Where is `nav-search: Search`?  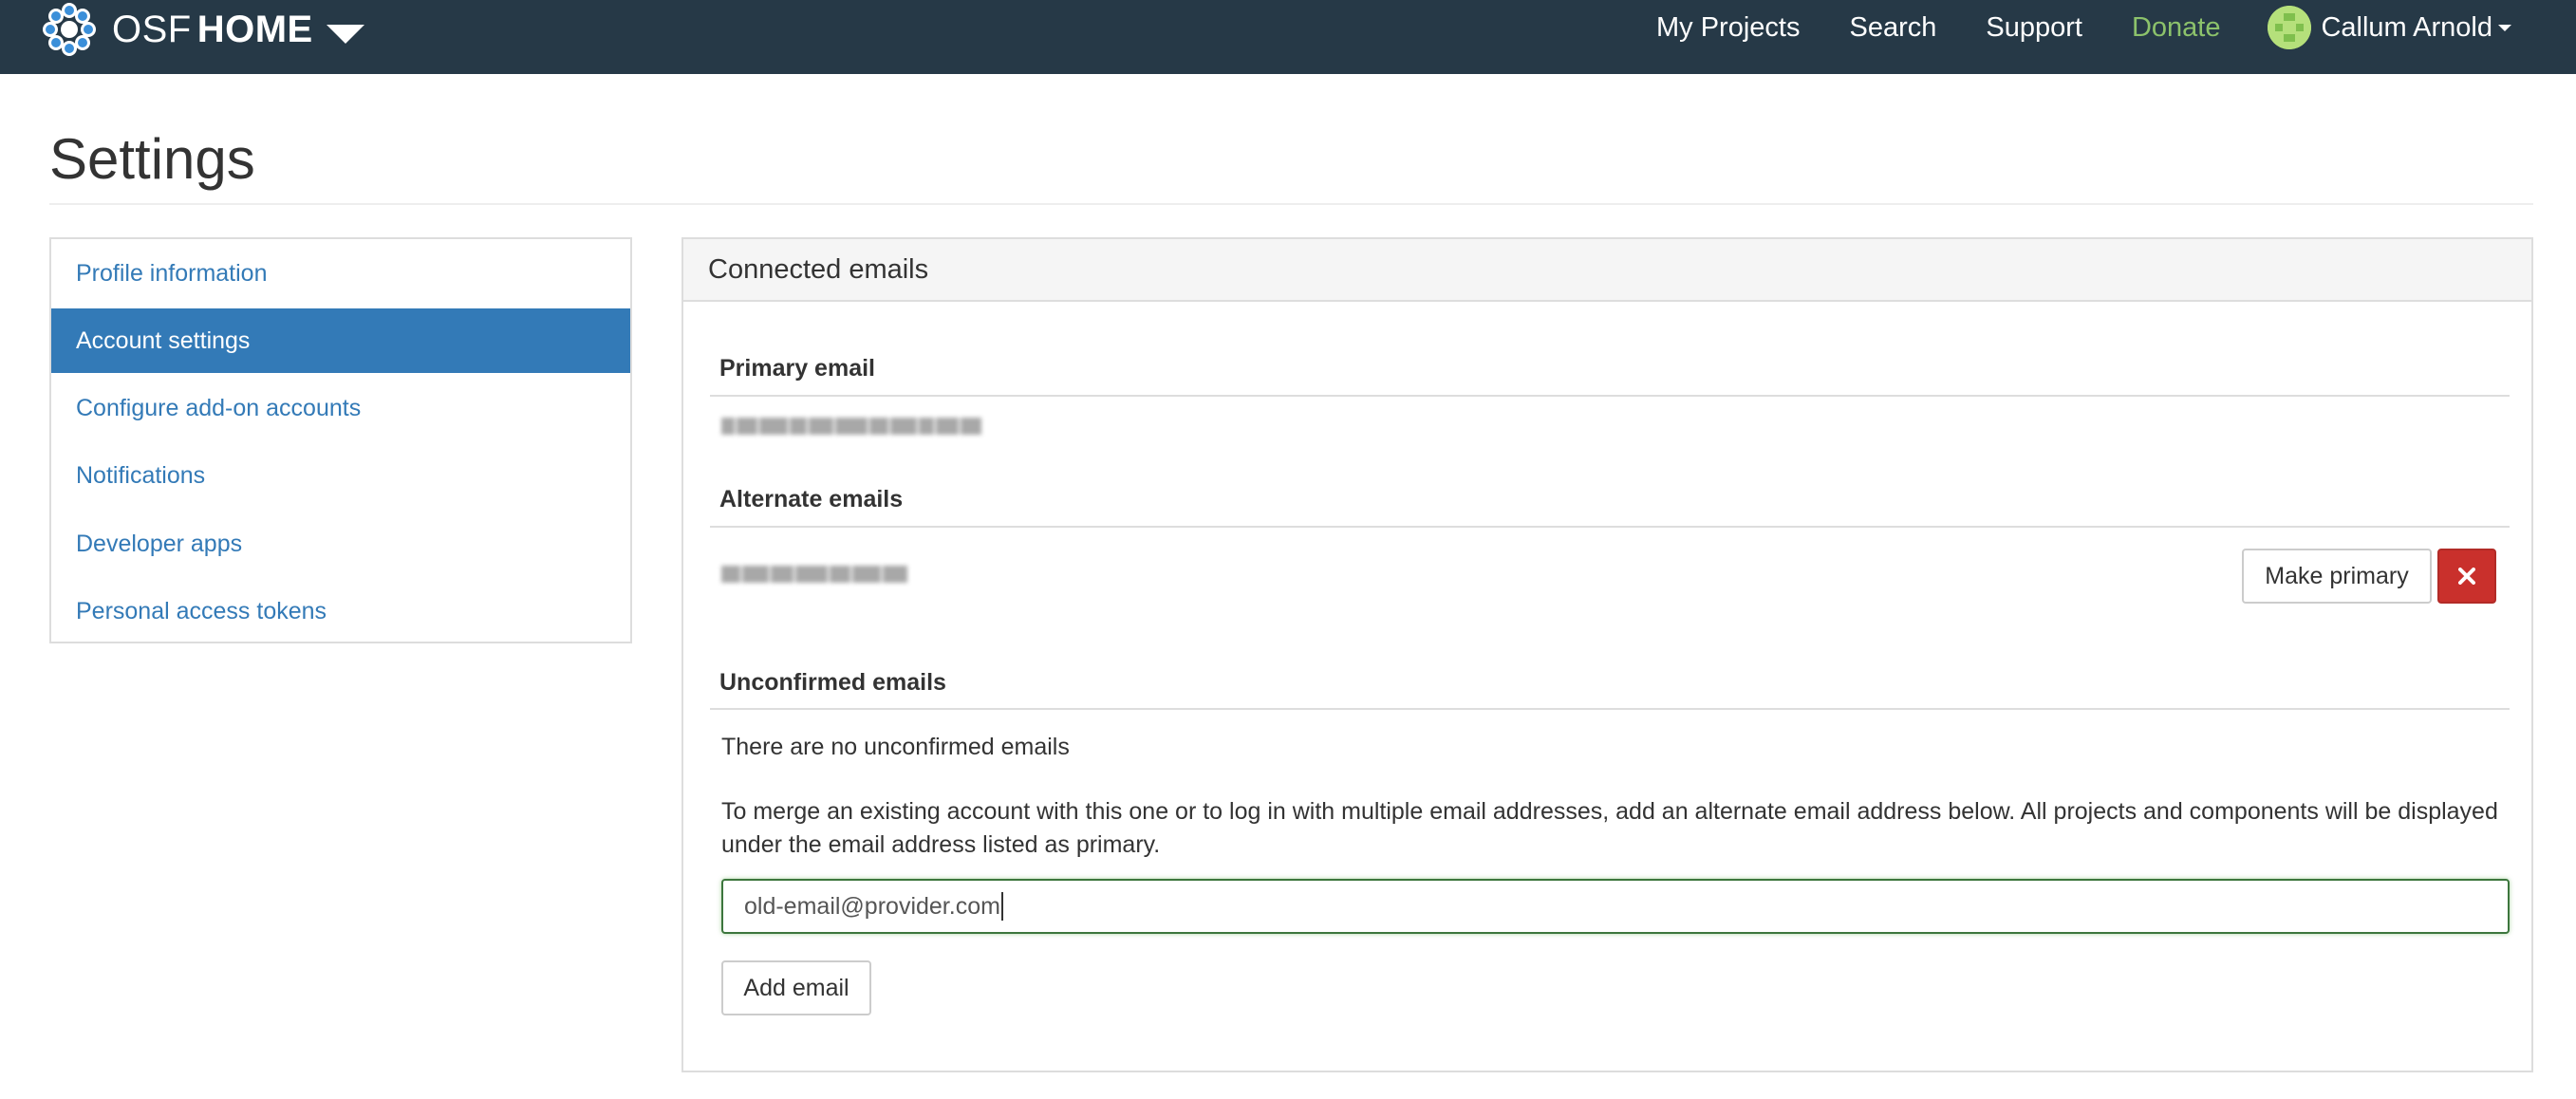 nav-search: Search is located at coordinates (1893, 28).